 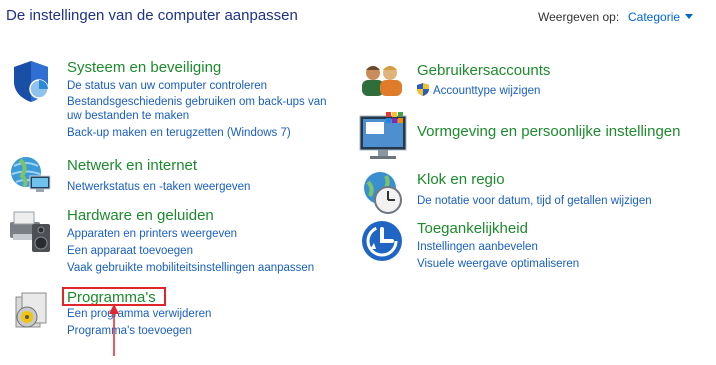 I want to click on link-bestandsgeschiedenis-cont: uw bestanden te maken, so click(x=128, y=116).